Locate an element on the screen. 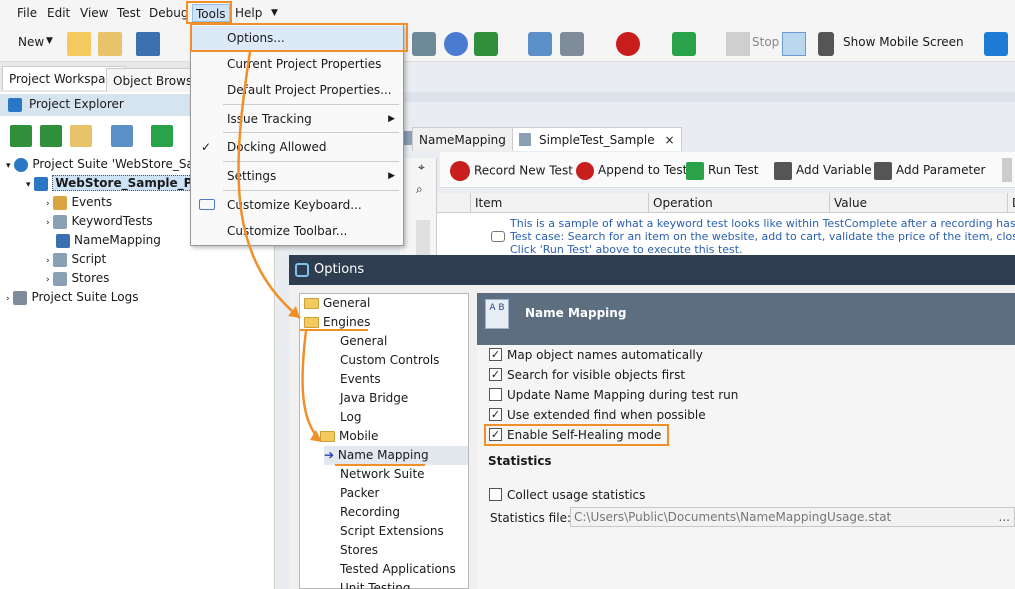 Image resolution: width=1015 pixels, height=589 pixels. tab-simpletest-sample: SimpleTest_Sample × is located at coordinates (597, 139).